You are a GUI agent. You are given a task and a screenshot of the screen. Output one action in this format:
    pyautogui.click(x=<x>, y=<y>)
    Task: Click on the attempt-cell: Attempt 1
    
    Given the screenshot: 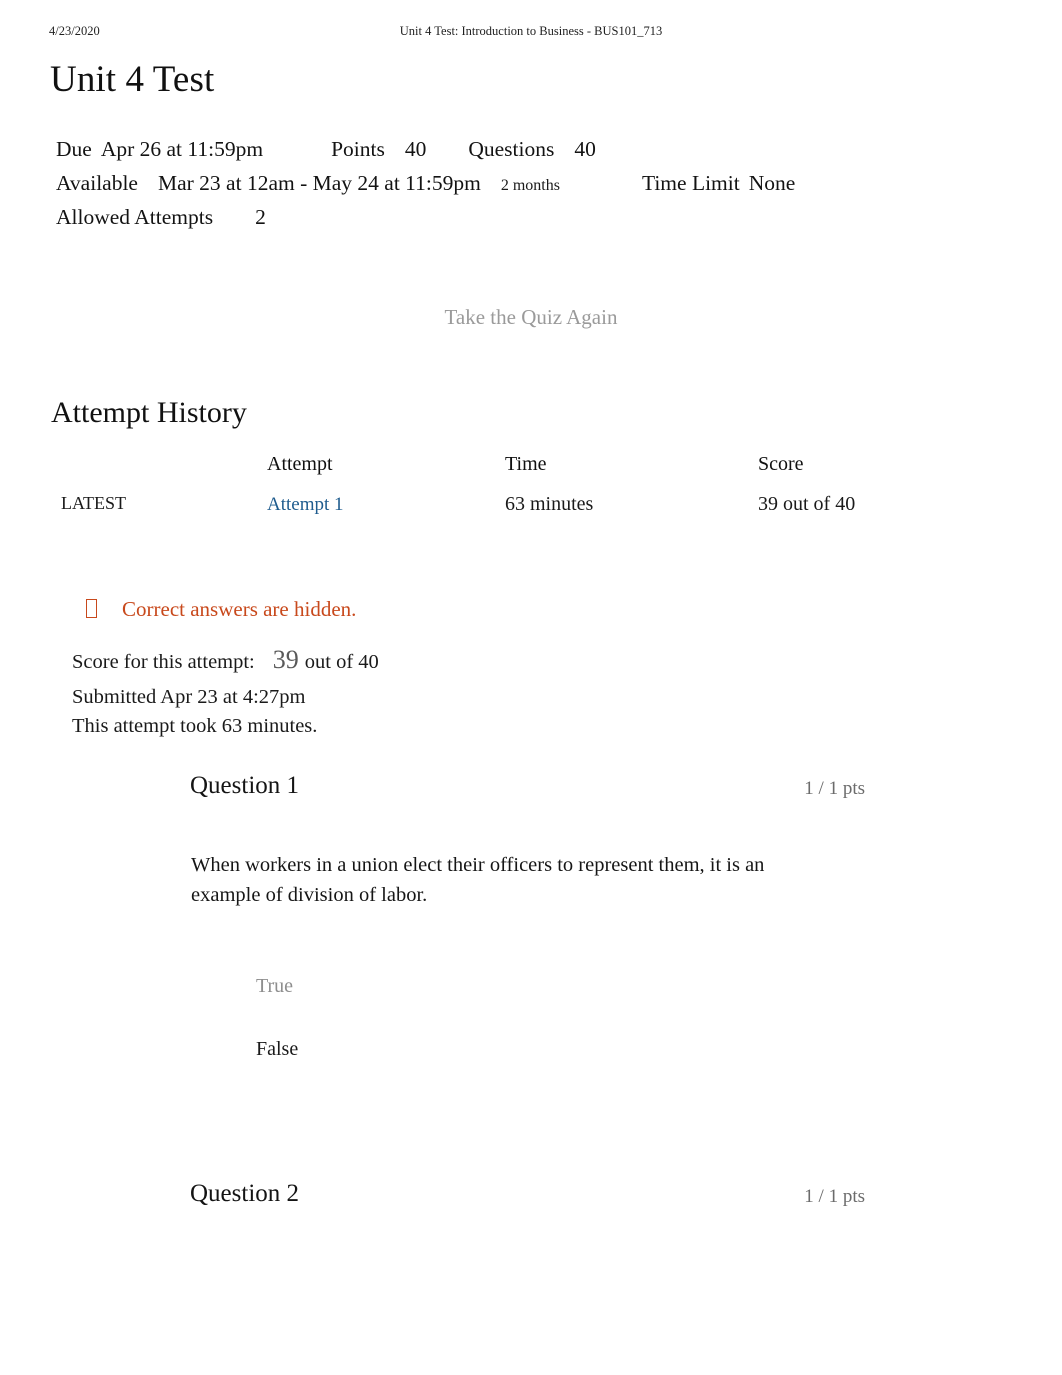 What is the action you would take?
    pyautogui.click(x=386, y=507)
    